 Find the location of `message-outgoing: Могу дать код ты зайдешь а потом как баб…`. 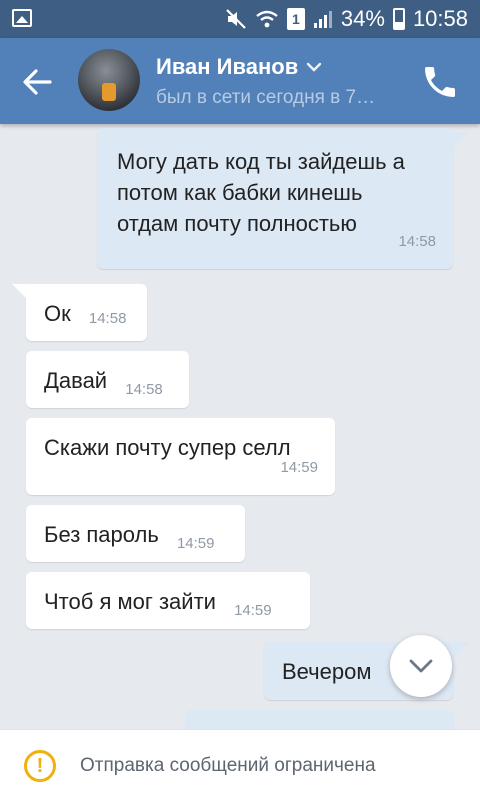

message-outgoing: Могу дать код ты зайдешь а потом как баб… is located at coordinates (275, 198).